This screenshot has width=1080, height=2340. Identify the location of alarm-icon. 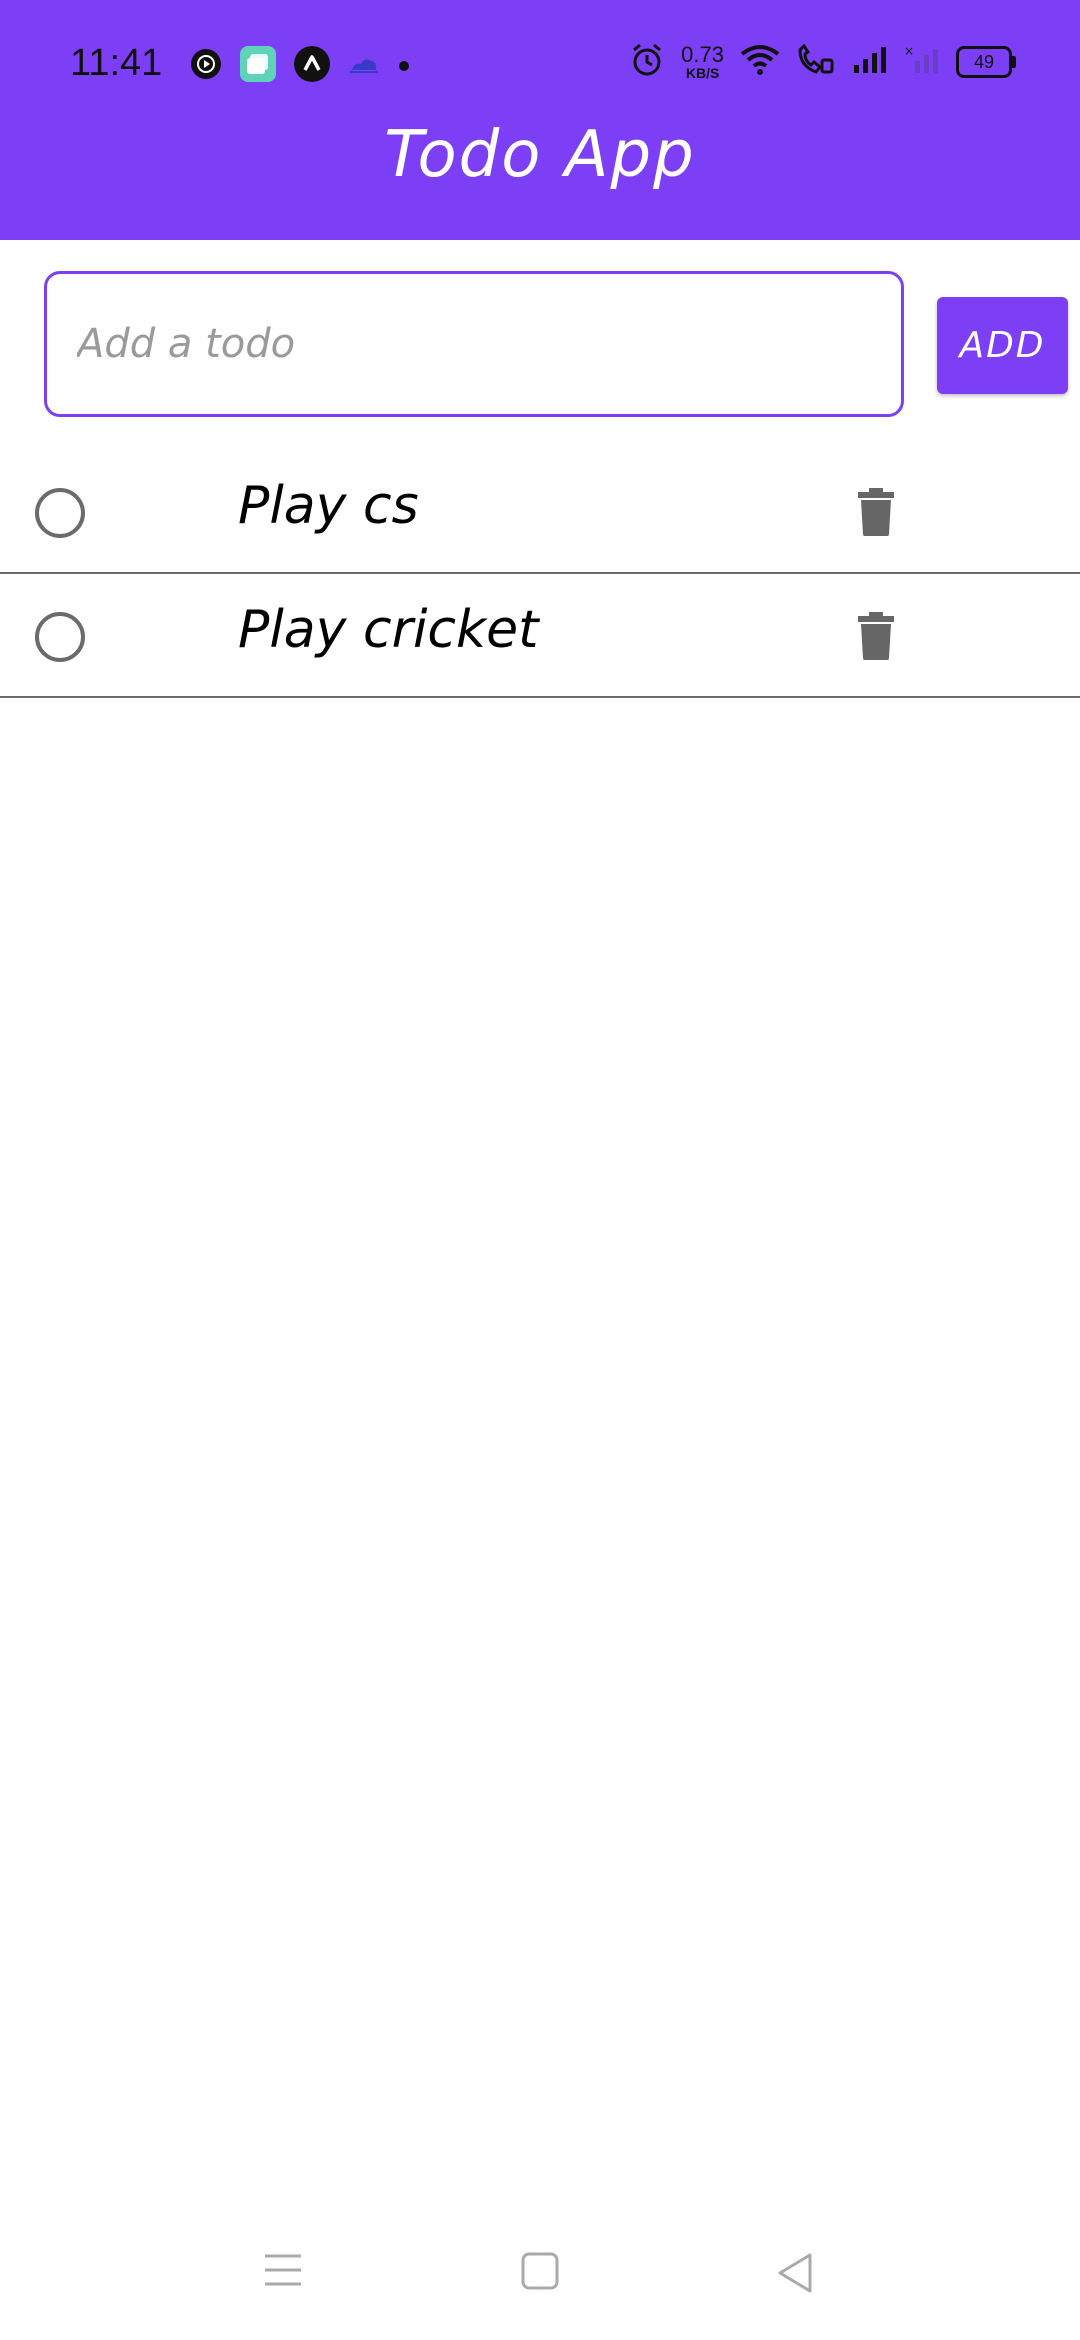
(647, 62).